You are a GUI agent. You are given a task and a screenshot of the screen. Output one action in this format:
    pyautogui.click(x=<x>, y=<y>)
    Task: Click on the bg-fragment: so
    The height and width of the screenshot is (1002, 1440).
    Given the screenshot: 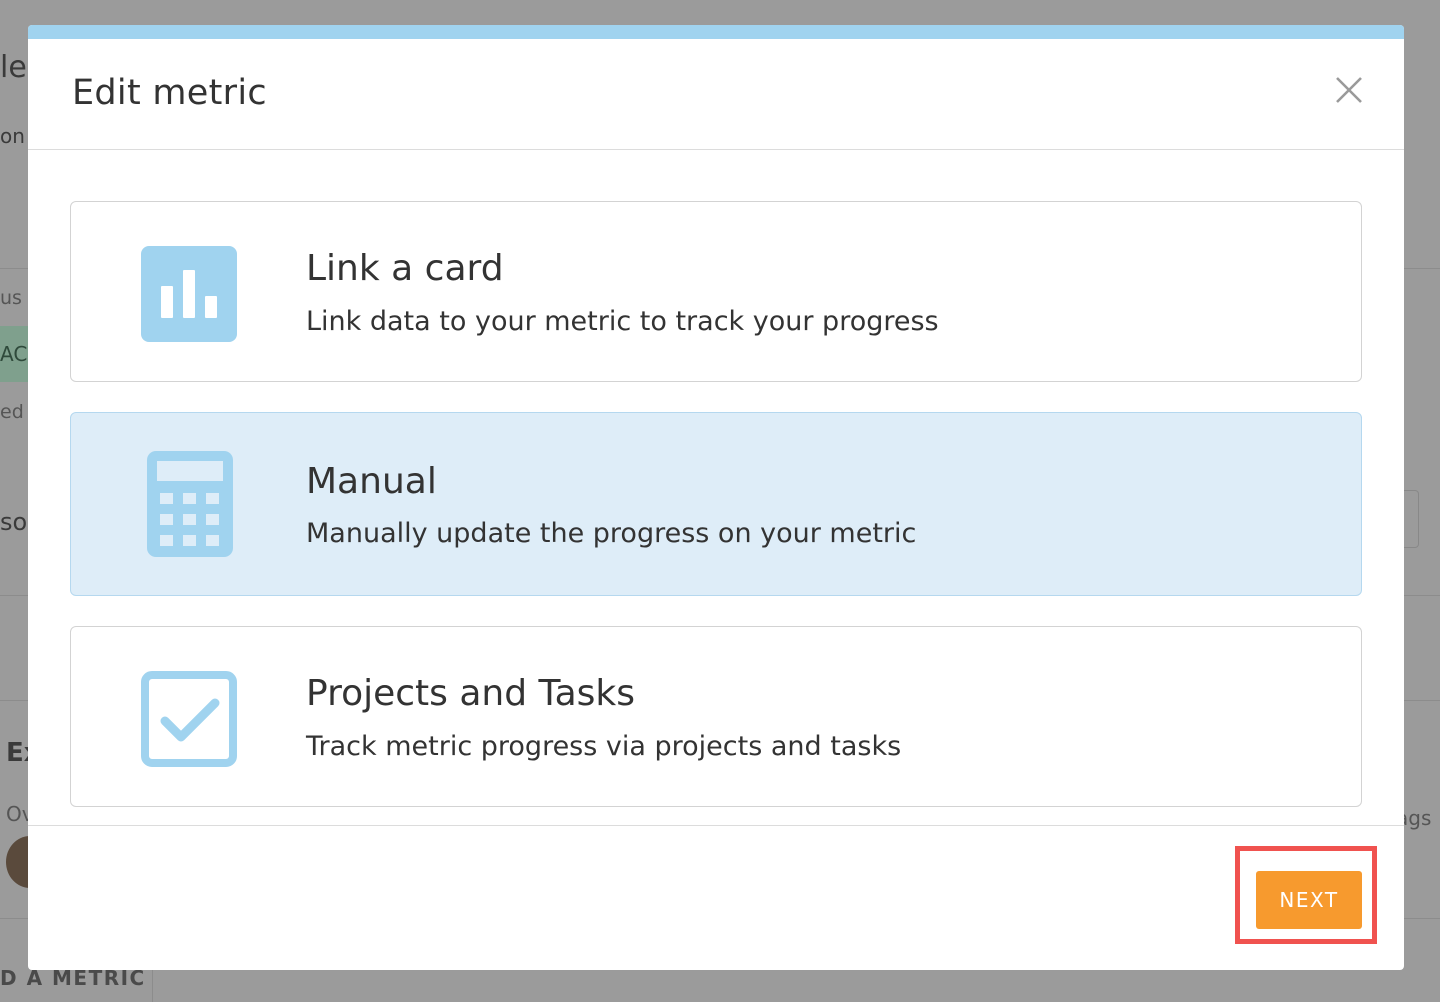 What is the action you would take?
    pyautogui.click(x=14, y=522)
    